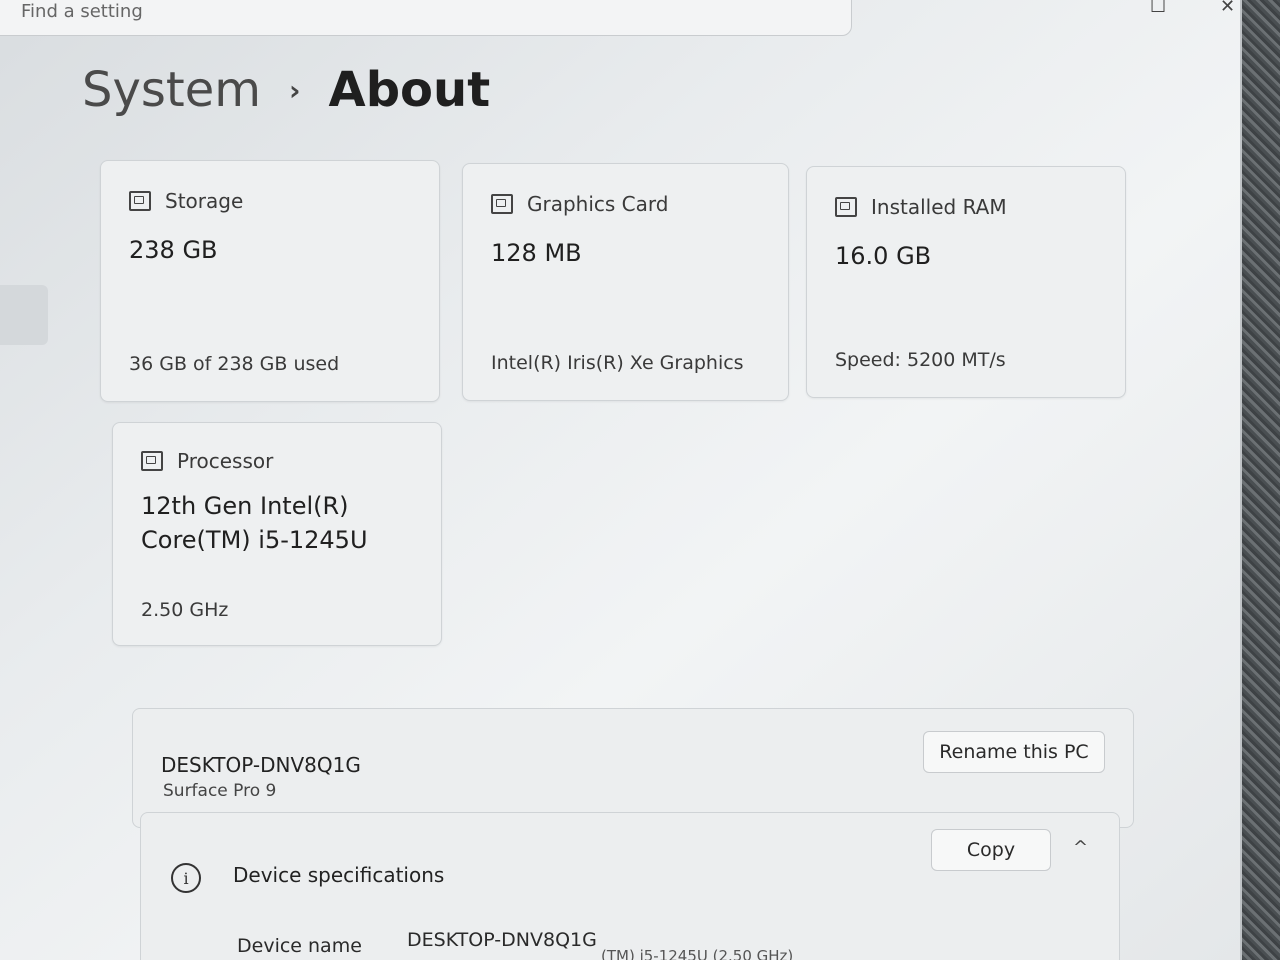 The image size is (1280, 960). Describe the element at coordinates (920, 360) in the screenshot. I see `ram-detail: Speed: 5200 MT/s` at that location.